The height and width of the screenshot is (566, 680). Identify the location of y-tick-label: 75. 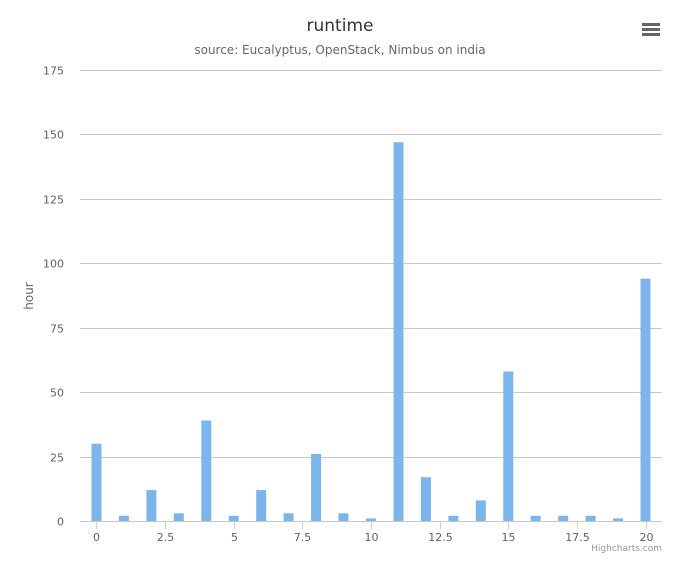
(57, 329).